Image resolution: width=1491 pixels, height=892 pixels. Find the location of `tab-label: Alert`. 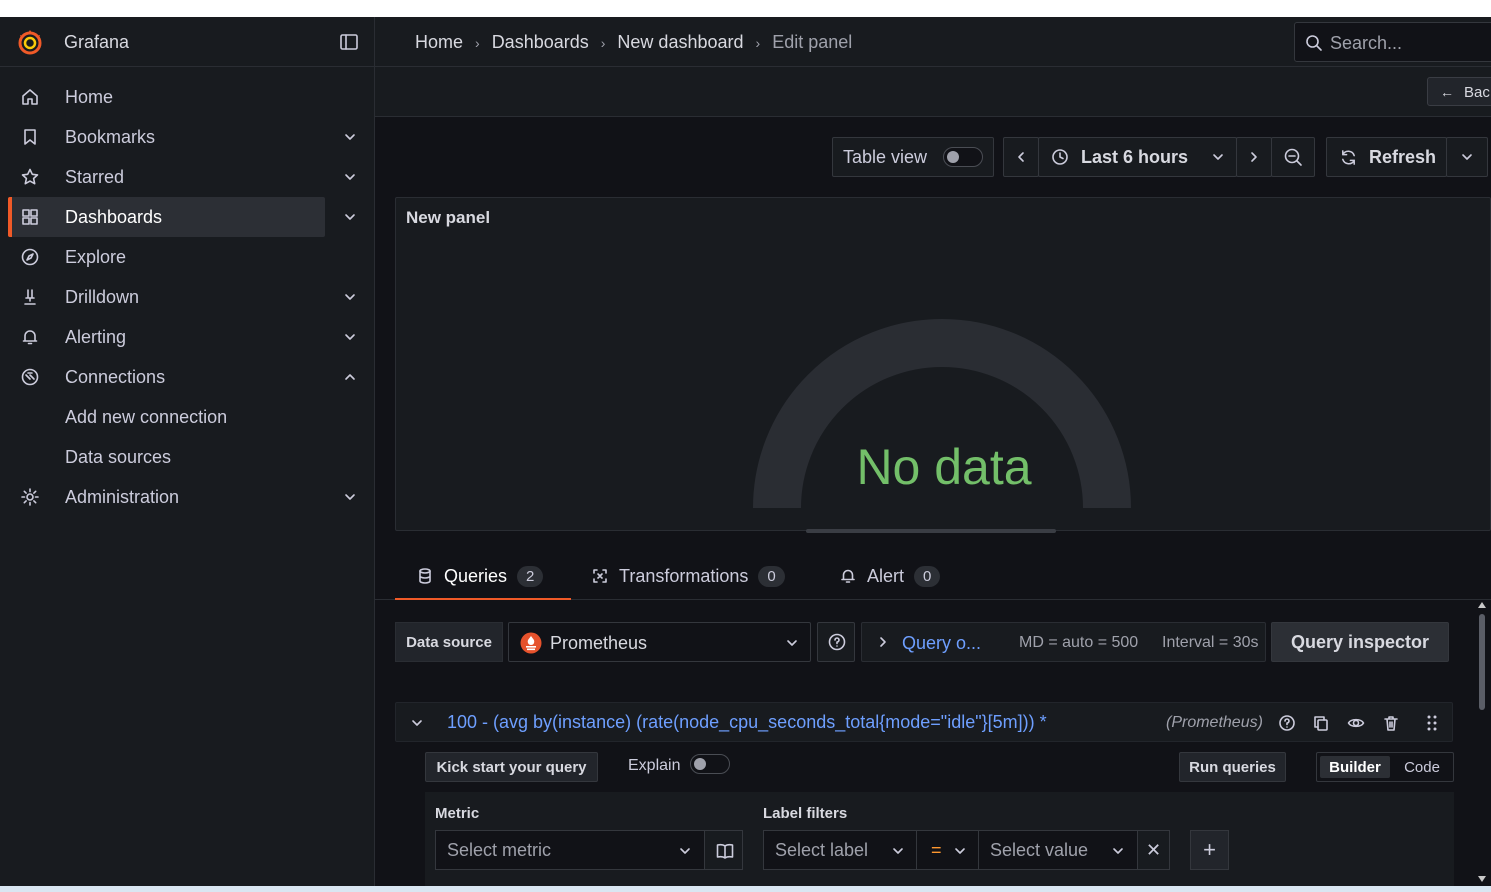

tab-label: Alert is located at coordinates (886, 575).